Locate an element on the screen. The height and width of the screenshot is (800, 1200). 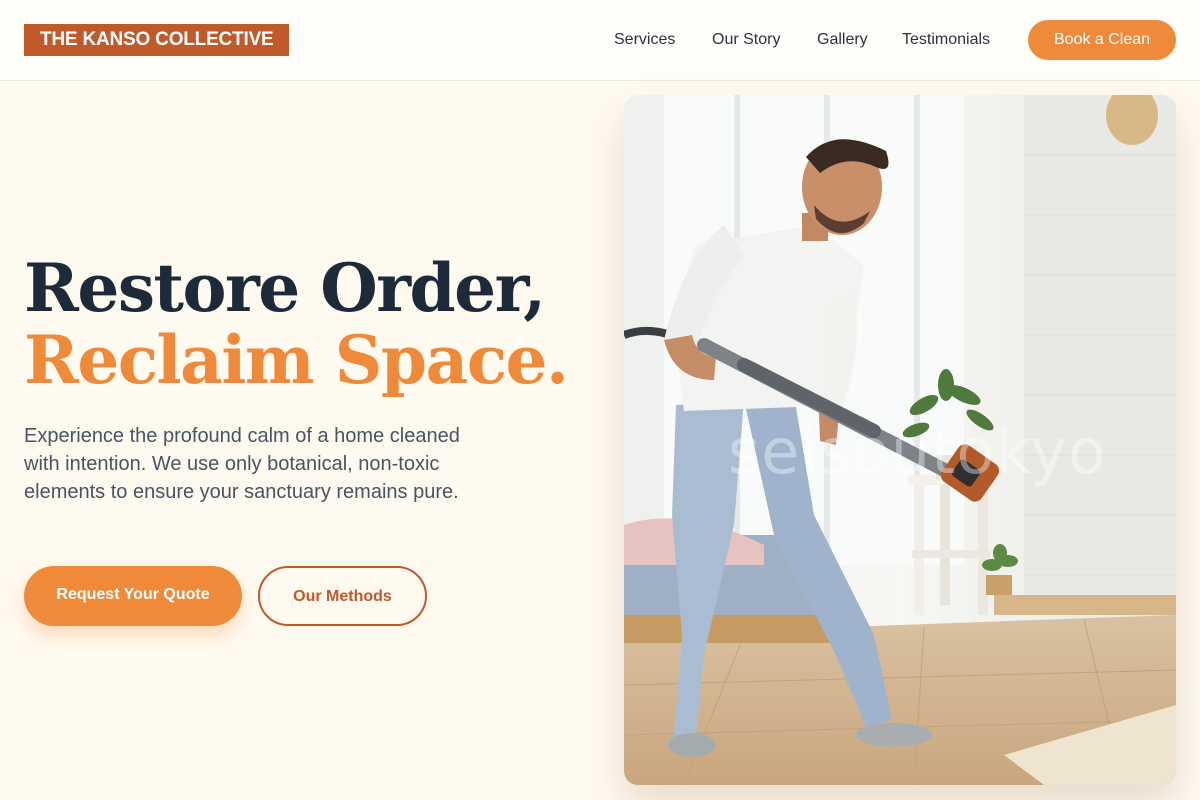
headline-line-2: Reclaim Space. is located at coordinates (296, 360).